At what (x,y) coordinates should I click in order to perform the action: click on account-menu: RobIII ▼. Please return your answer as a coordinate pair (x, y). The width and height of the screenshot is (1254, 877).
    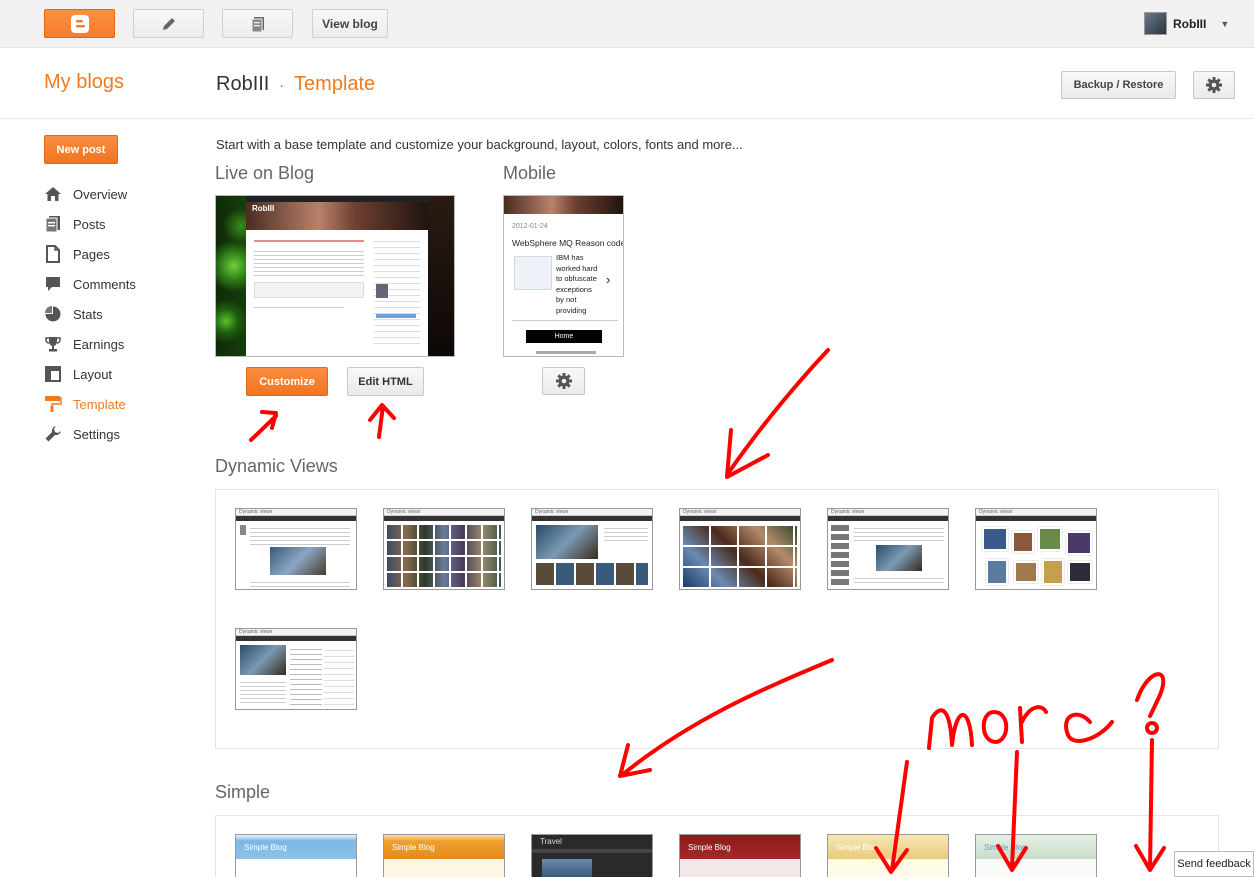
    Looking at the image, I should click on (1186, 23).